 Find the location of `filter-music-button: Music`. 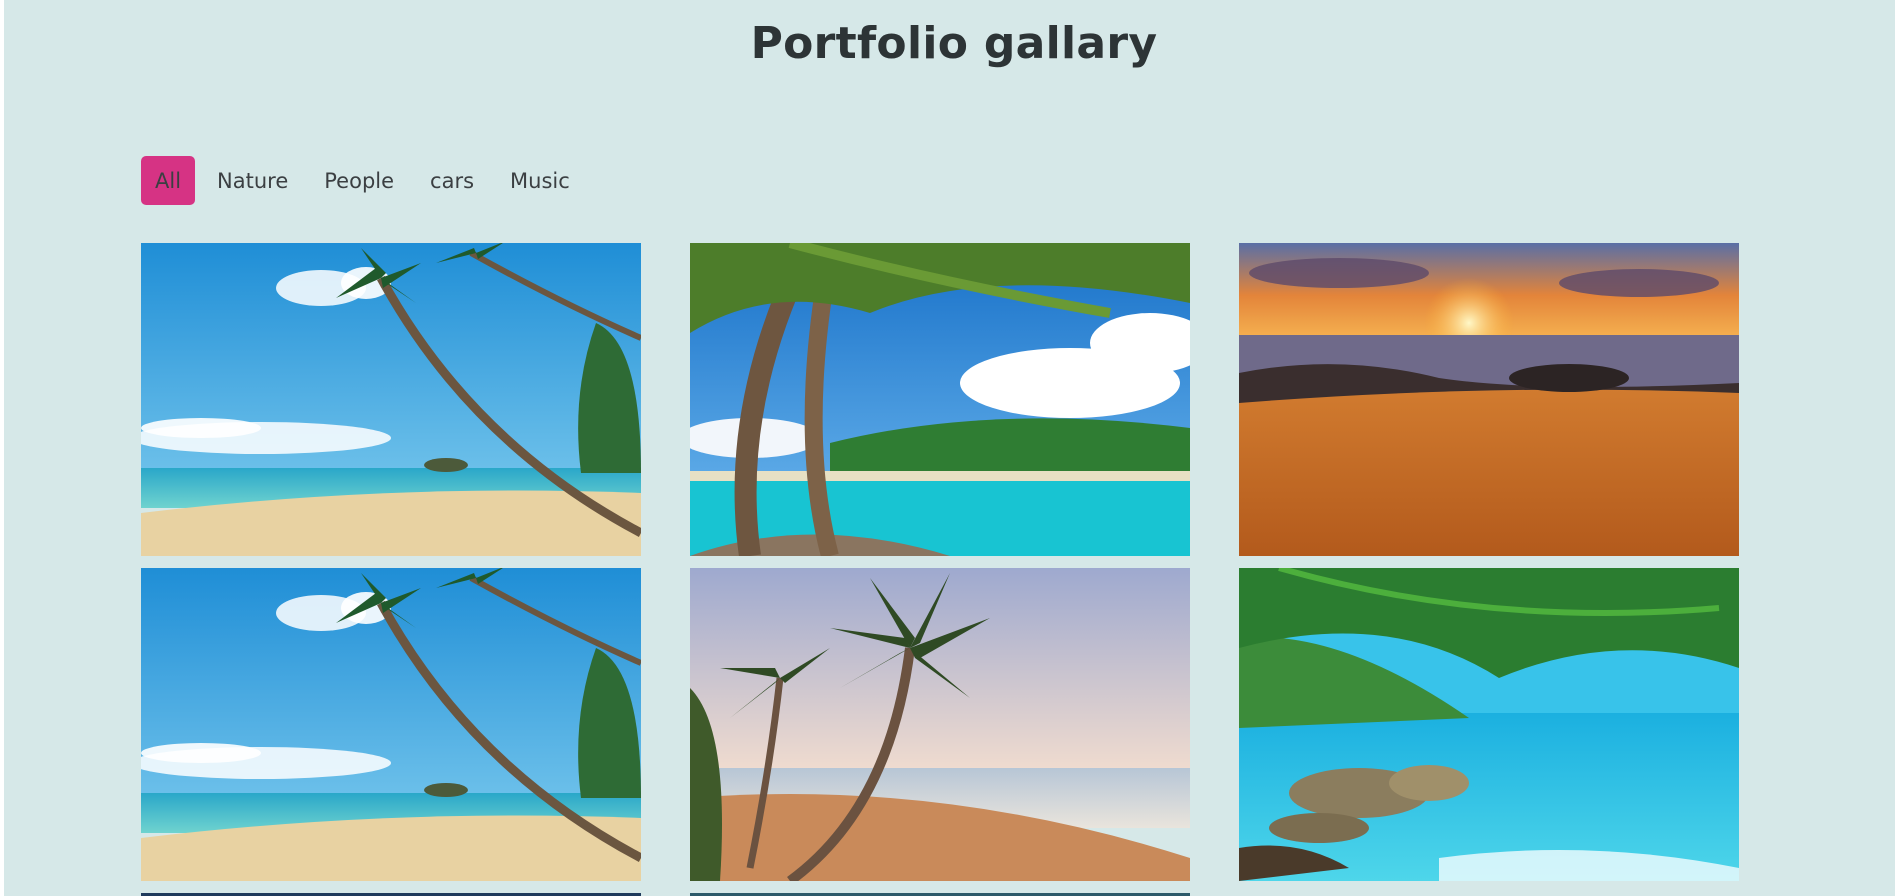

filter-music-button: Music is located at coordinates (540, 180).